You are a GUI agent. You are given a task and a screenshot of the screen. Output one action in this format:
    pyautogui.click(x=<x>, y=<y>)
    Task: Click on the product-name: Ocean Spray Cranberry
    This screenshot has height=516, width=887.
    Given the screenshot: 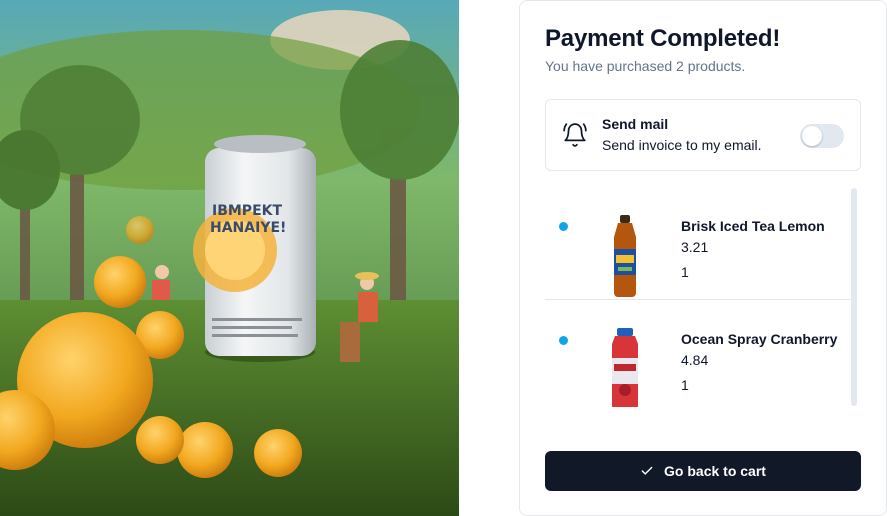 What is the action you would take?
    pyautogui.click(x=759, y=339)
    